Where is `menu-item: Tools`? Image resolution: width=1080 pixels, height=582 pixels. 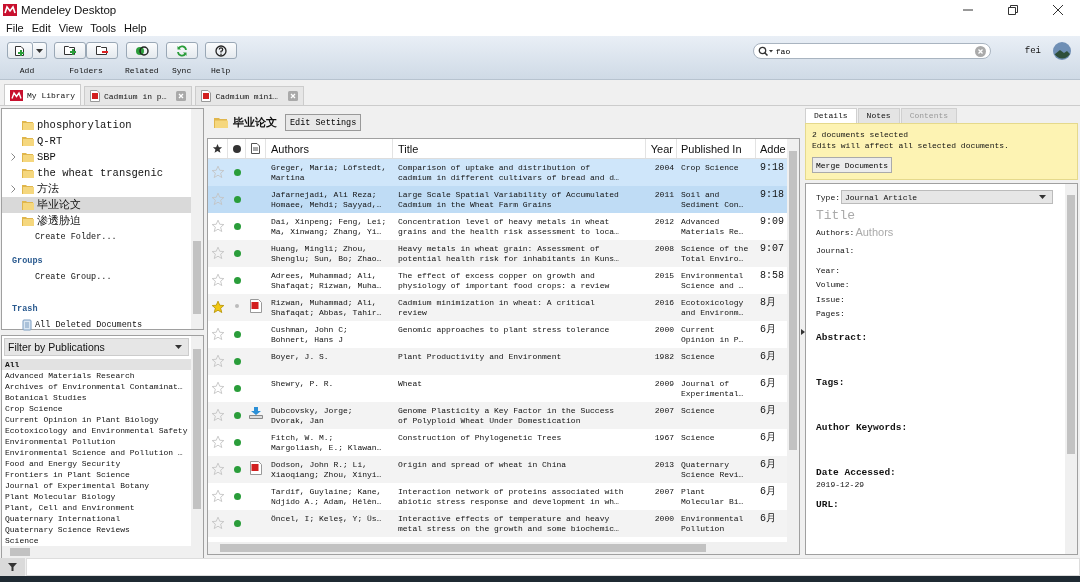 menu-item: Tools is located at coordinates (103, 28).